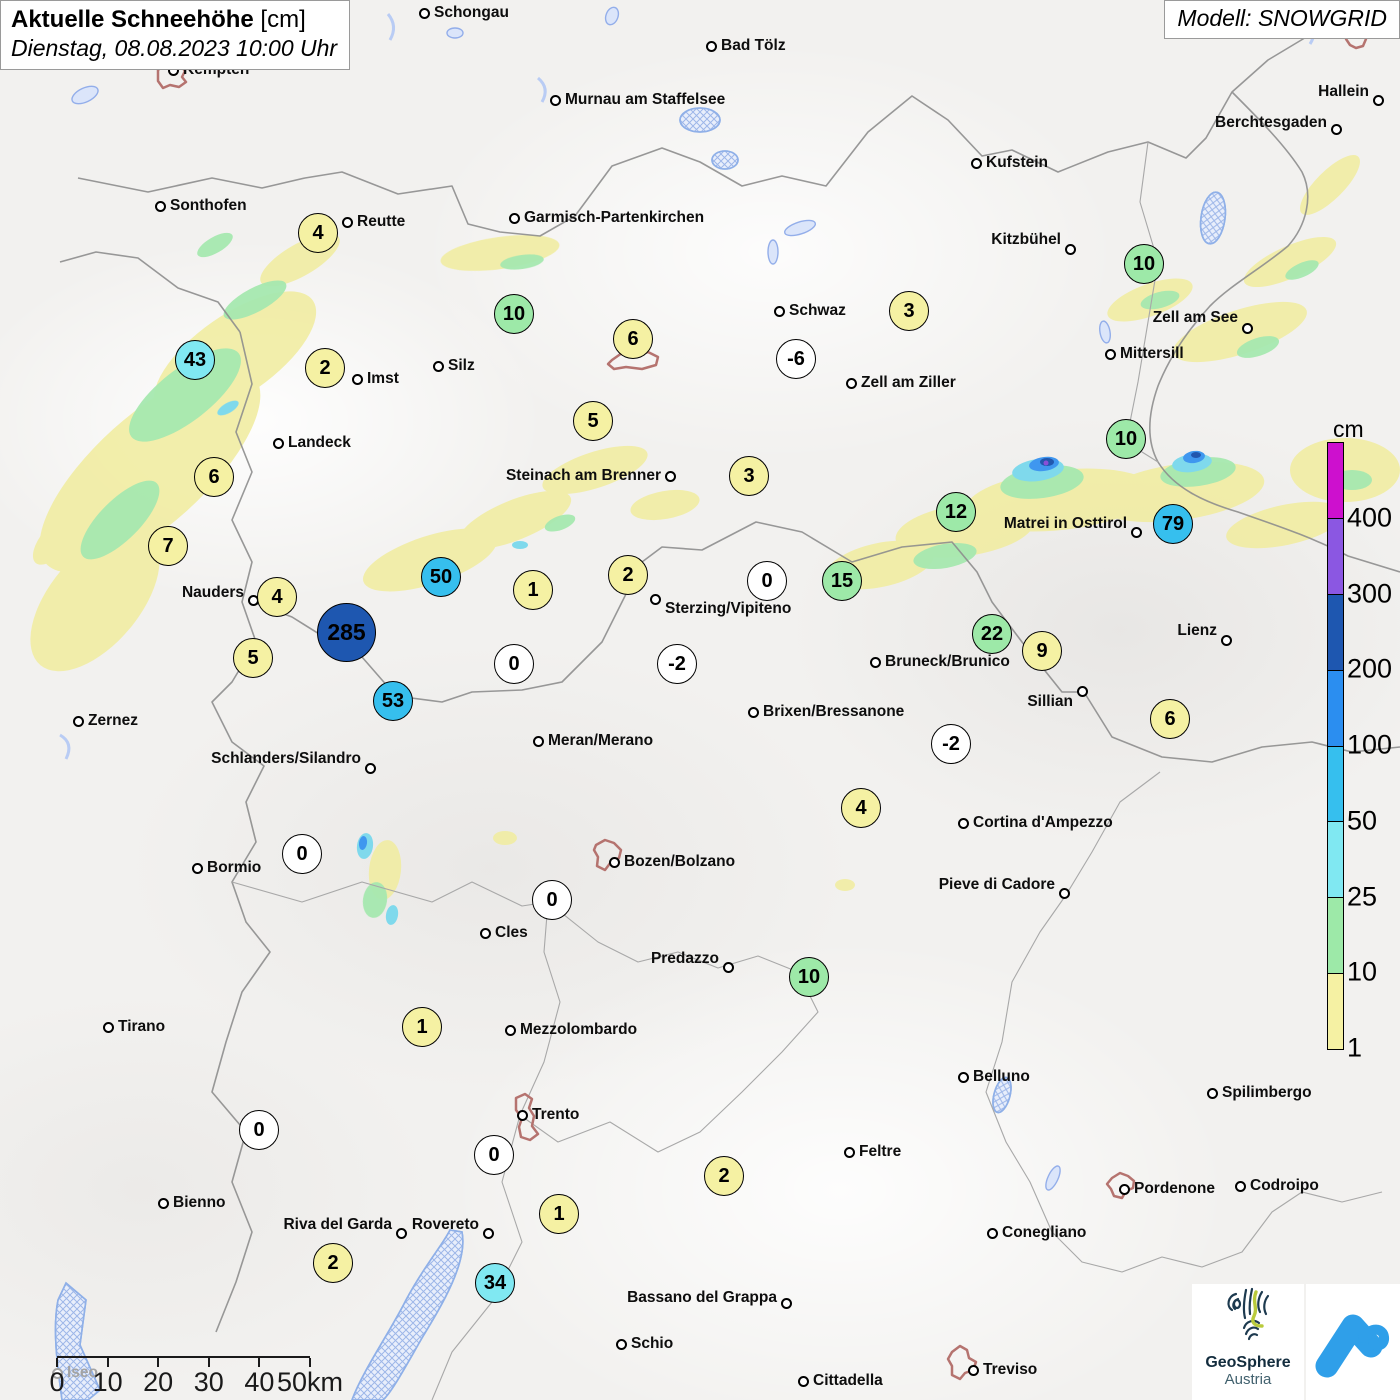 The width and height of the screenshot is (1400, 1400). Describe the element at coordinates (183, 1357) in the screenshot. I see `scale-bar-line` at that location.